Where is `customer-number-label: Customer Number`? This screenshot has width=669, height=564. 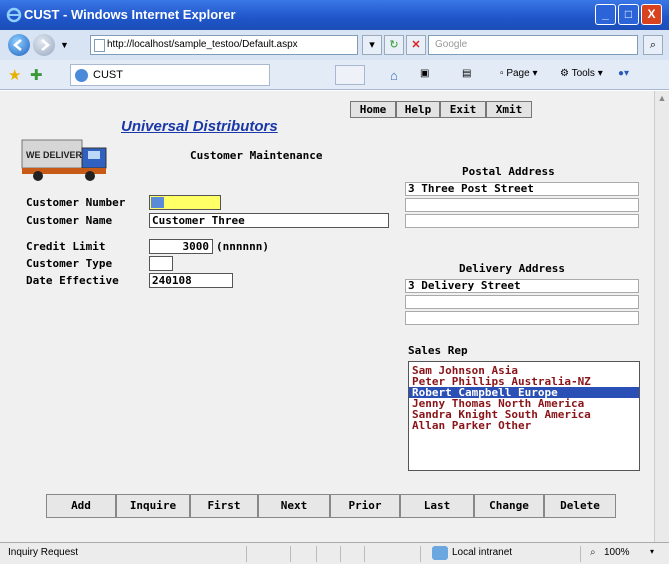
customer-number-label: Customer Number is located at coordinates (76, 202).